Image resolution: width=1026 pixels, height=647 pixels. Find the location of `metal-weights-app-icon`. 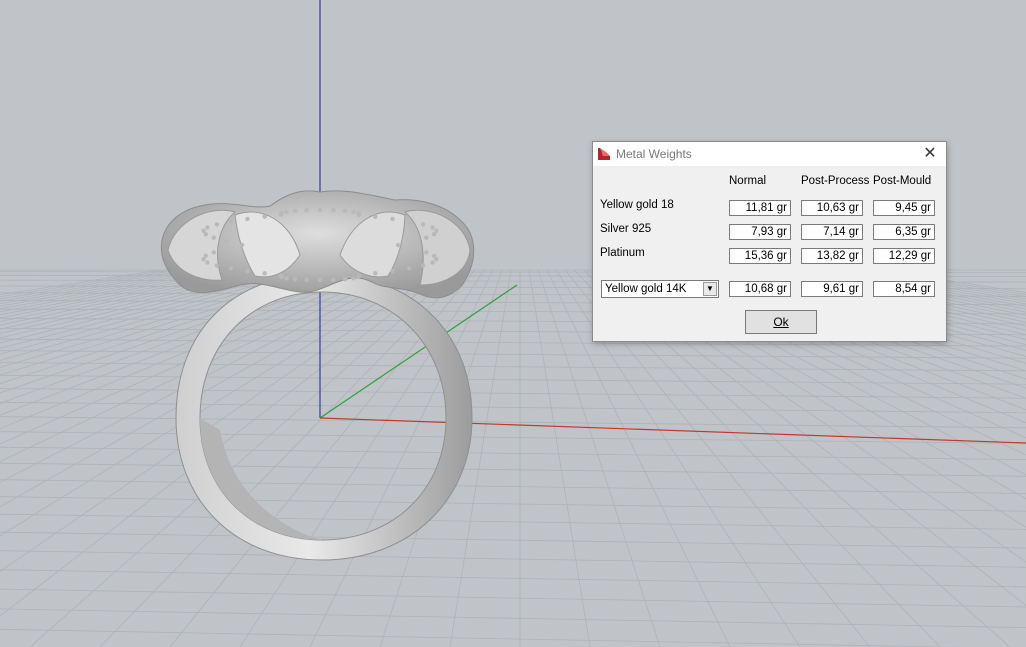

metal-weights-app-icon is located at coordinates (604, 154).